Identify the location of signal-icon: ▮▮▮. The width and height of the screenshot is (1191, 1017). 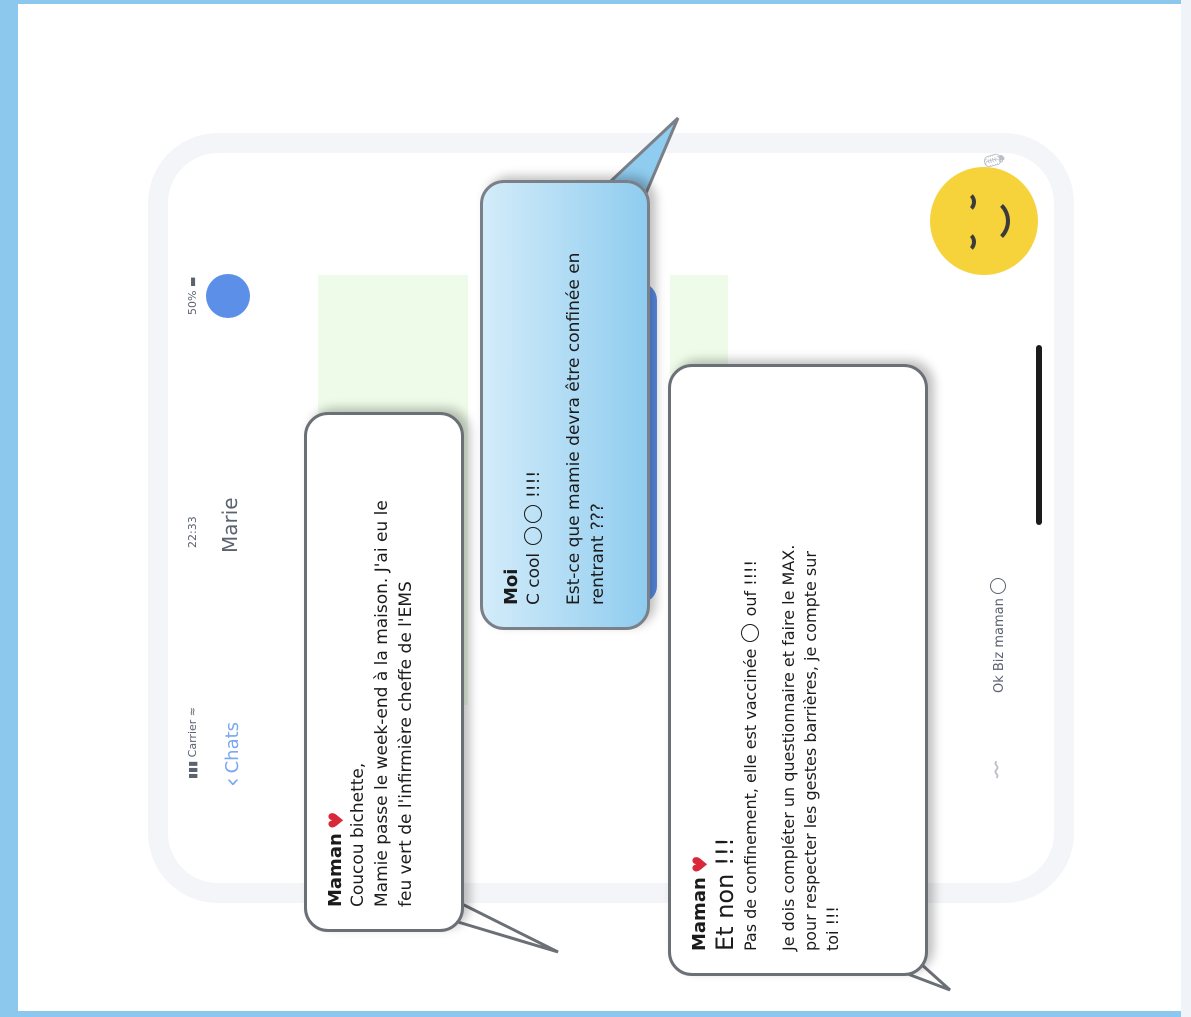
(192, 769).